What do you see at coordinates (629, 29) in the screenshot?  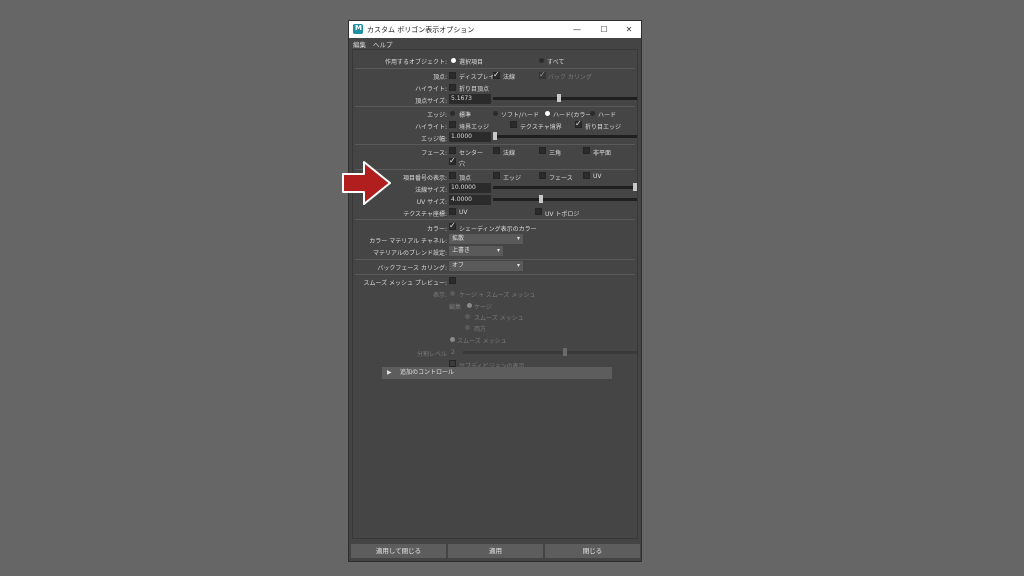 I see `close-icon: ✕` at bounding box center [629, 29].